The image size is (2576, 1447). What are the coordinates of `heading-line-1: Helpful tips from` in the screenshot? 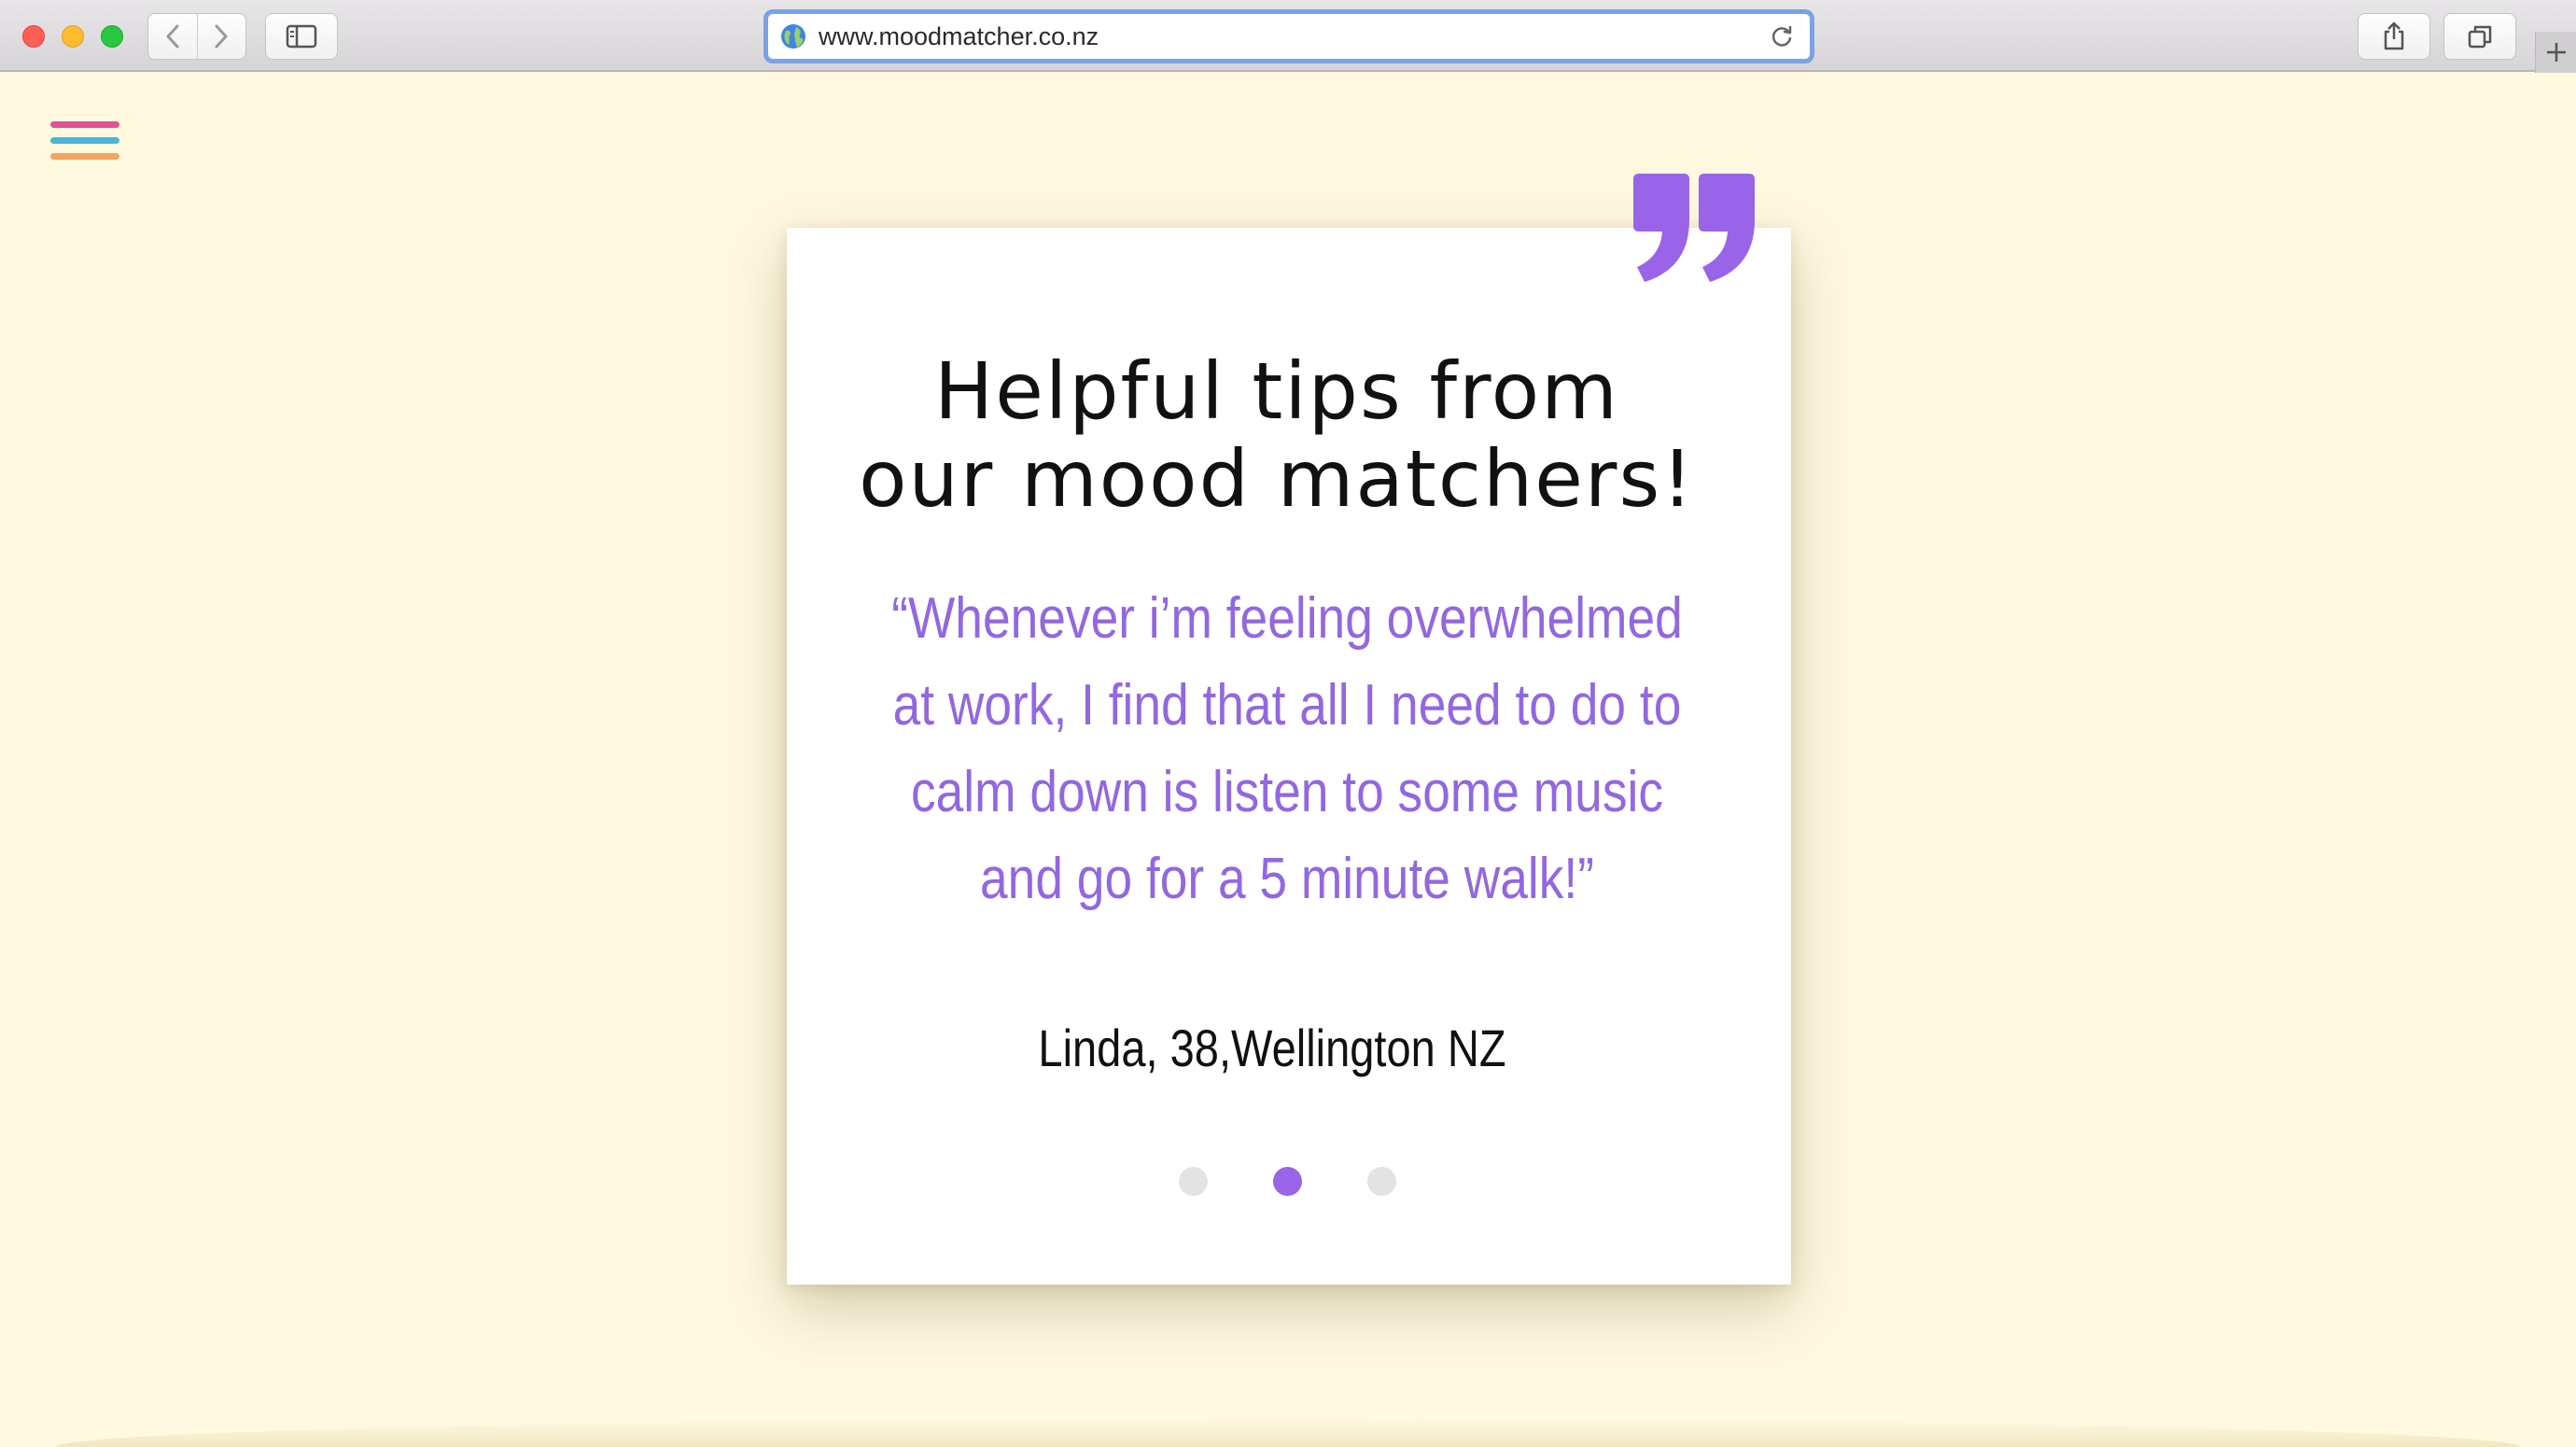 It's located at (1276, 391).